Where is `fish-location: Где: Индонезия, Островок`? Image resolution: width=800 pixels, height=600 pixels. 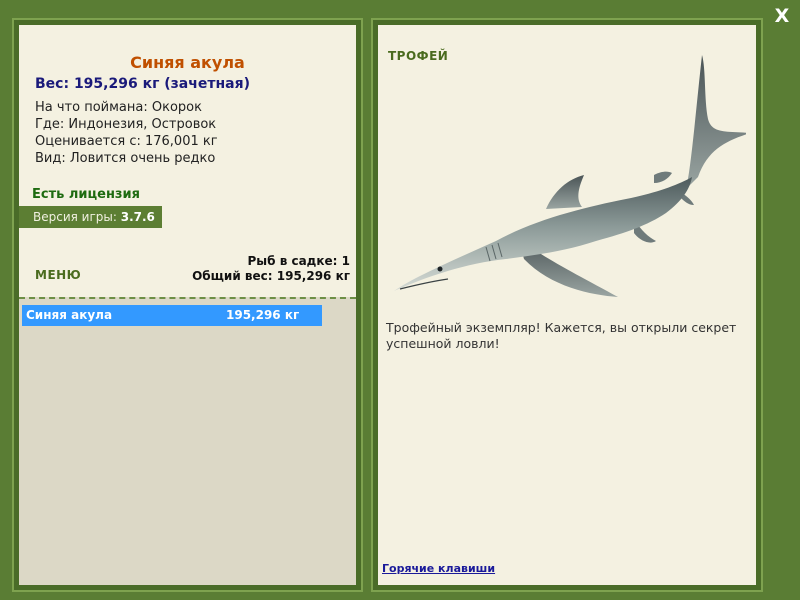 fish-location: Где: Индонезия, Островок is located at coordinates (126, 124).